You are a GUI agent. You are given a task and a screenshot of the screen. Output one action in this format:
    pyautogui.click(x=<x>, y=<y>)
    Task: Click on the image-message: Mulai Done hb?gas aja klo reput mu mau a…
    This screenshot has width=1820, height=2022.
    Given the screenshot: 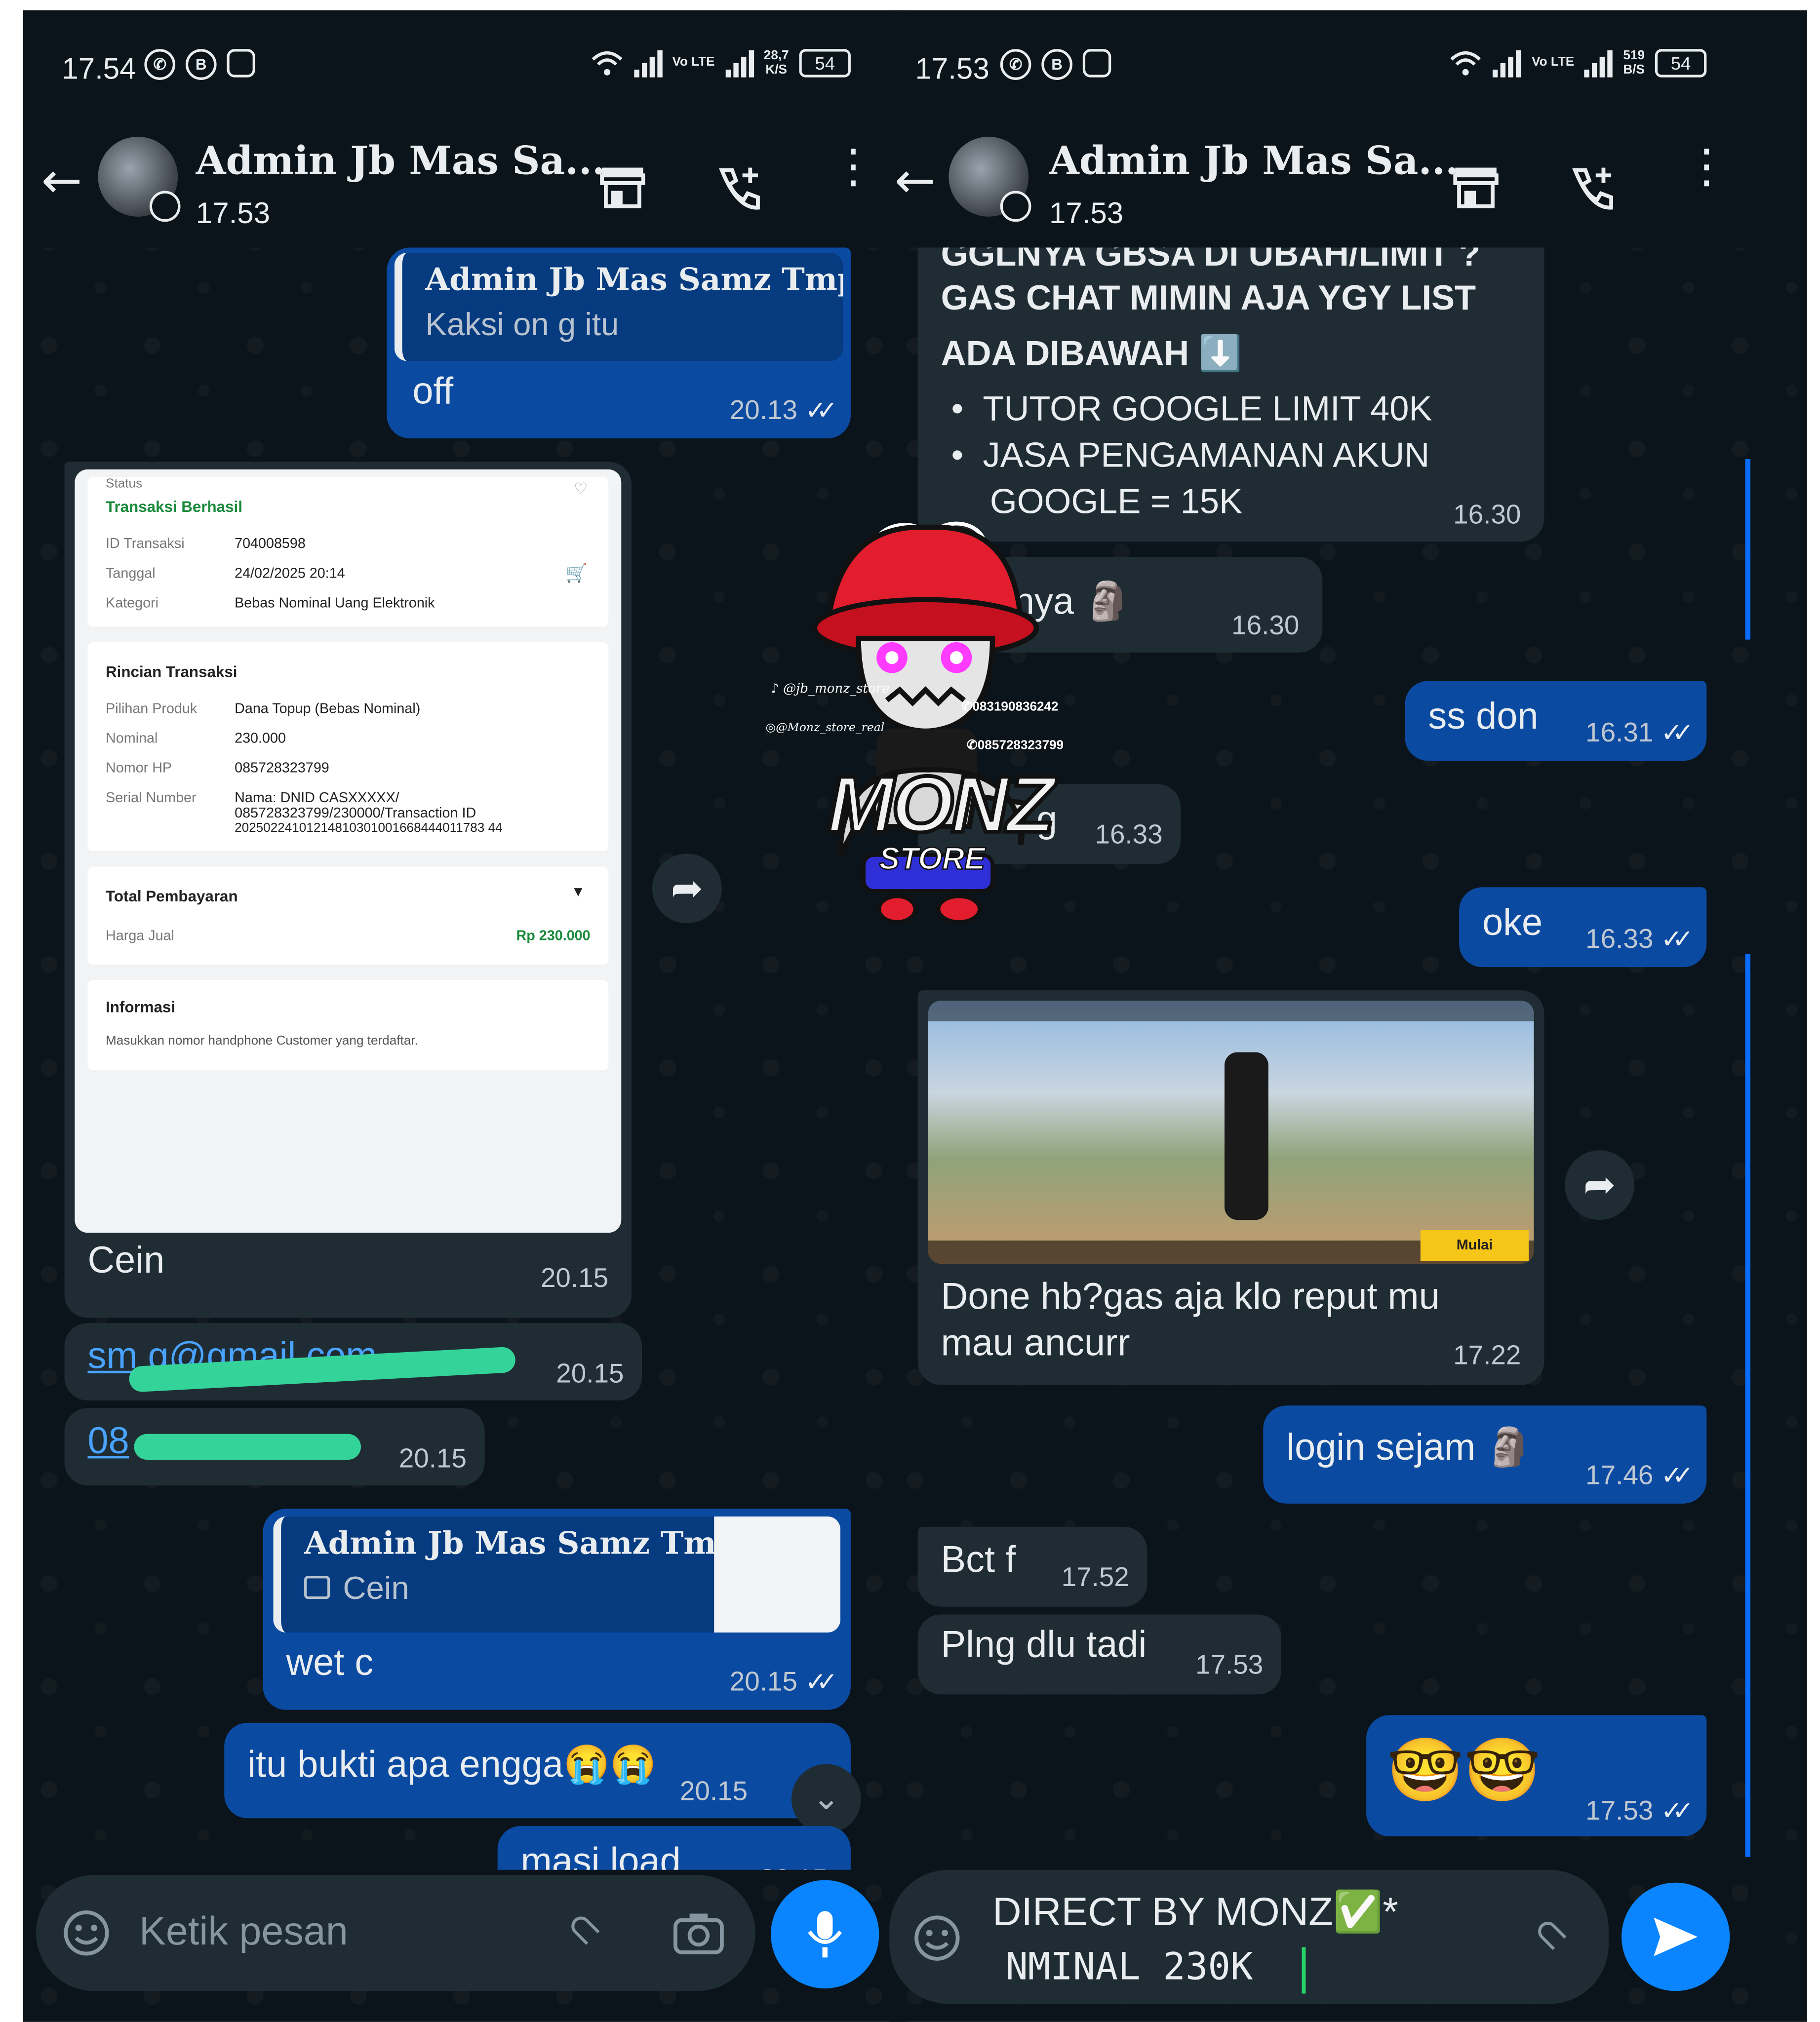 What is the action you would take?
    pyautogui.click(x=1230, y=1187)
    